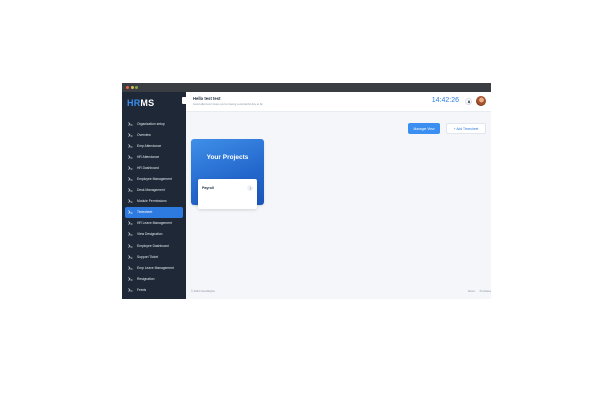 The width and height of the screenshot is (612, 408). Describe the element at coordinates (131, 234) in the screenshot. I see `designation-icon` at that location.